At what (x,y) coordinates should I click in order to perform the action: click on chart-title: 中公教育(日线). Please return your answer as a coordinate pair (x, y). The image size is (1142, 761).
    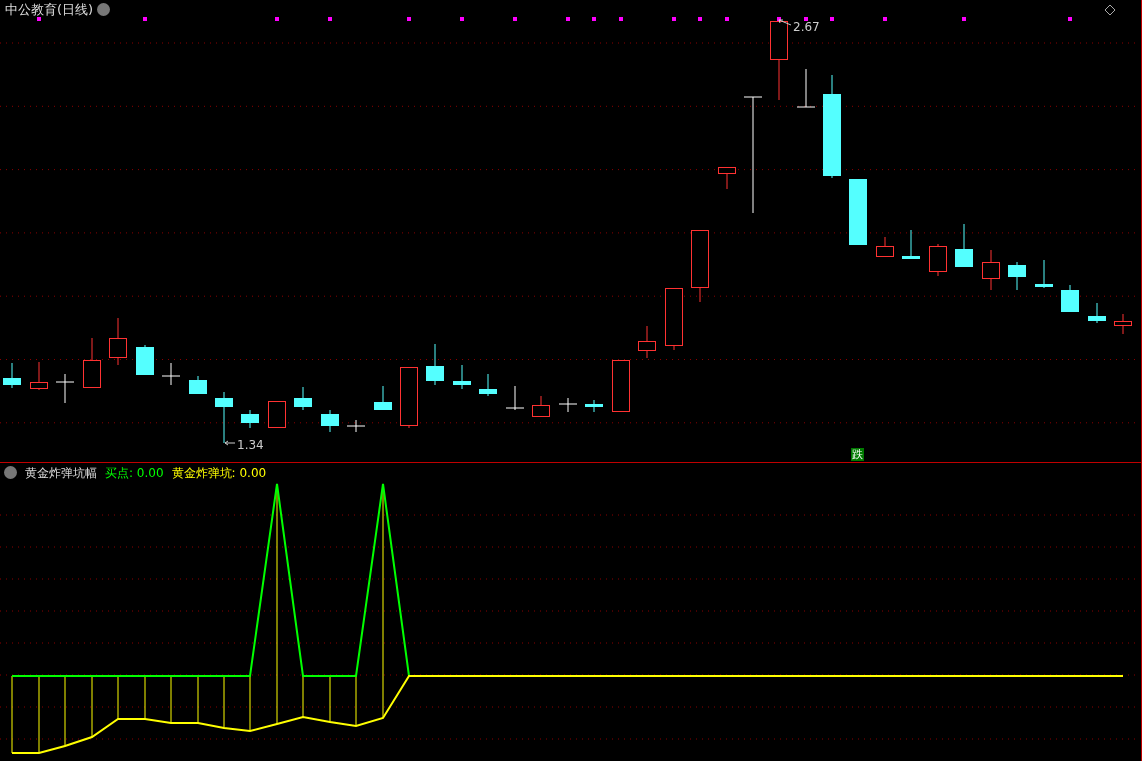
    Looking at the image, I should click on (49, 9).